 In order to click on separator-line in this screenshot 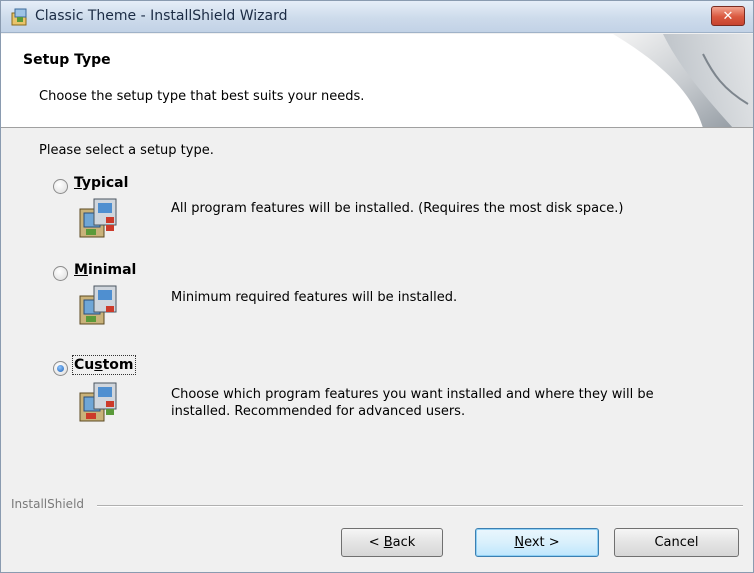, I will do `click(420, 506)`.